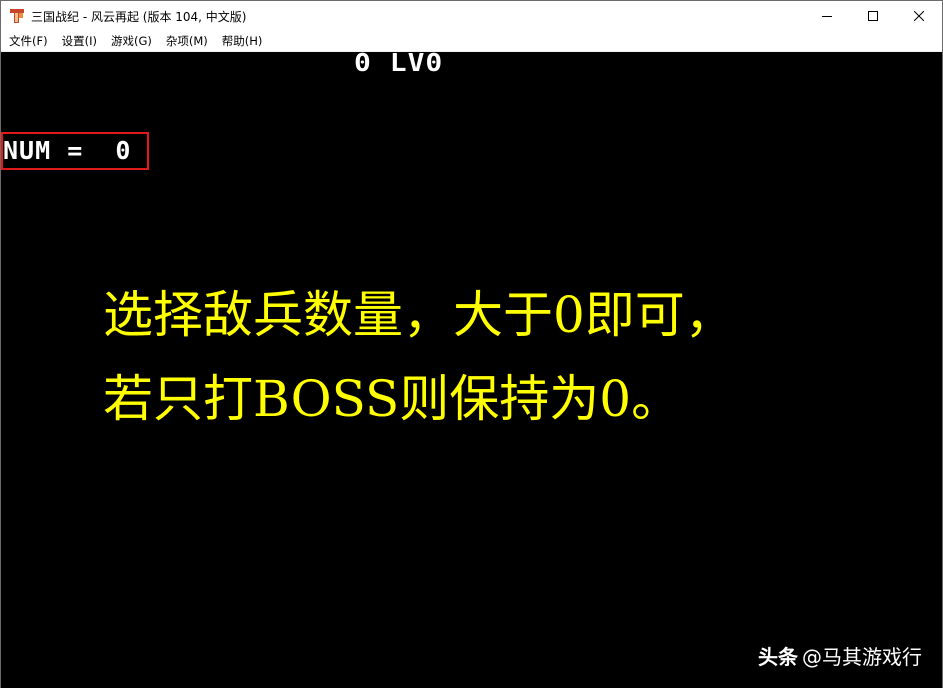 The height and width of the screenshot is (688, 943). Describe the element at coordinates (79, 41) in the screenshot. I see `menu-settings: 设置(I)` at that location.